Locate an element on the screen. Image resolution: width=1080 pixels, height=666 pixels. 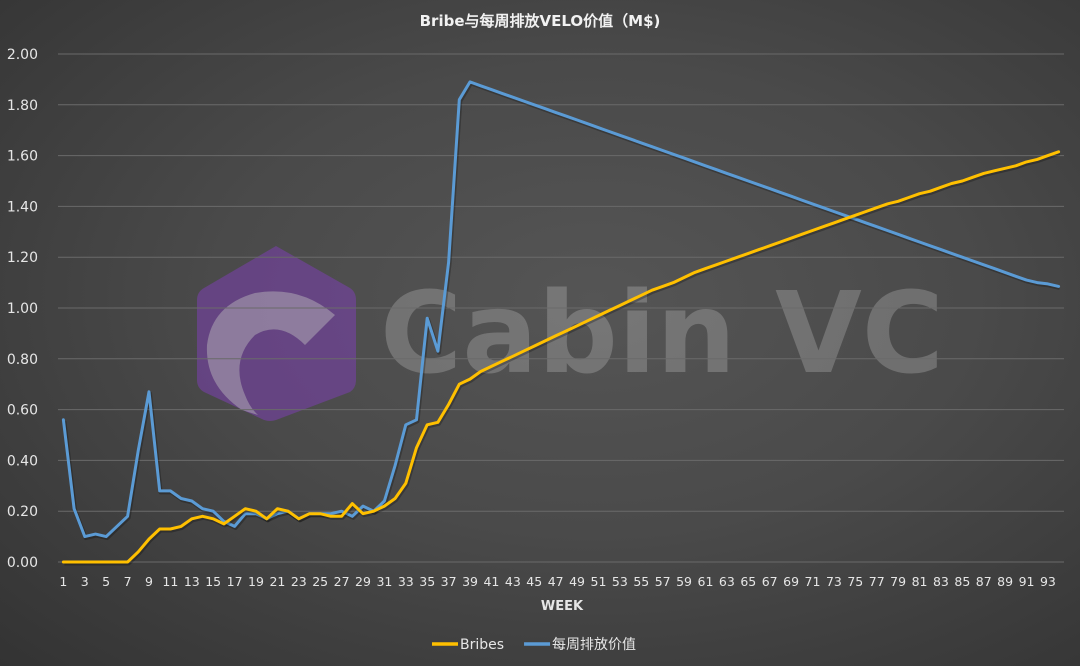
x-tick-label: 63 is located at coordinates (727, 581).